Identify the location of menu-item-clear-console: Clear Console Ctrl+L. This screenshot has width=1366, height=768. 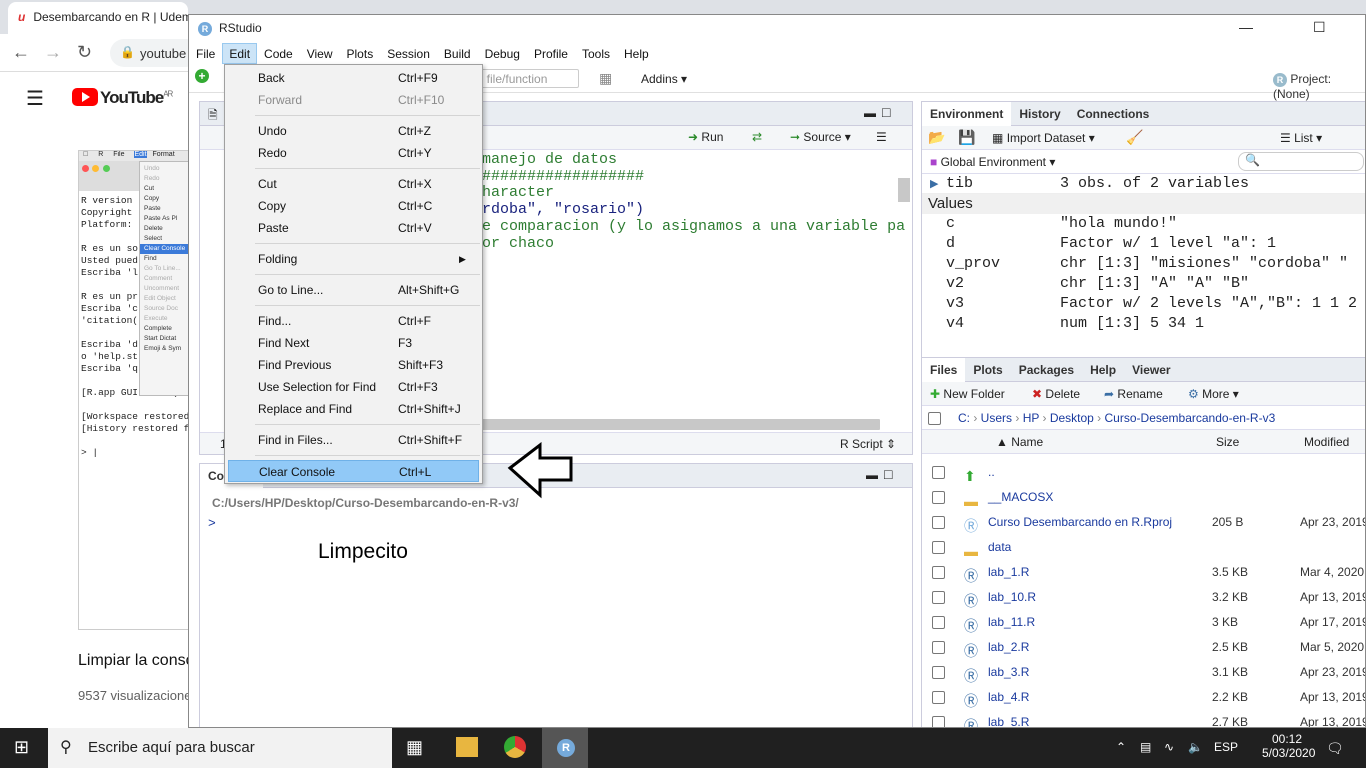
(353, 471).